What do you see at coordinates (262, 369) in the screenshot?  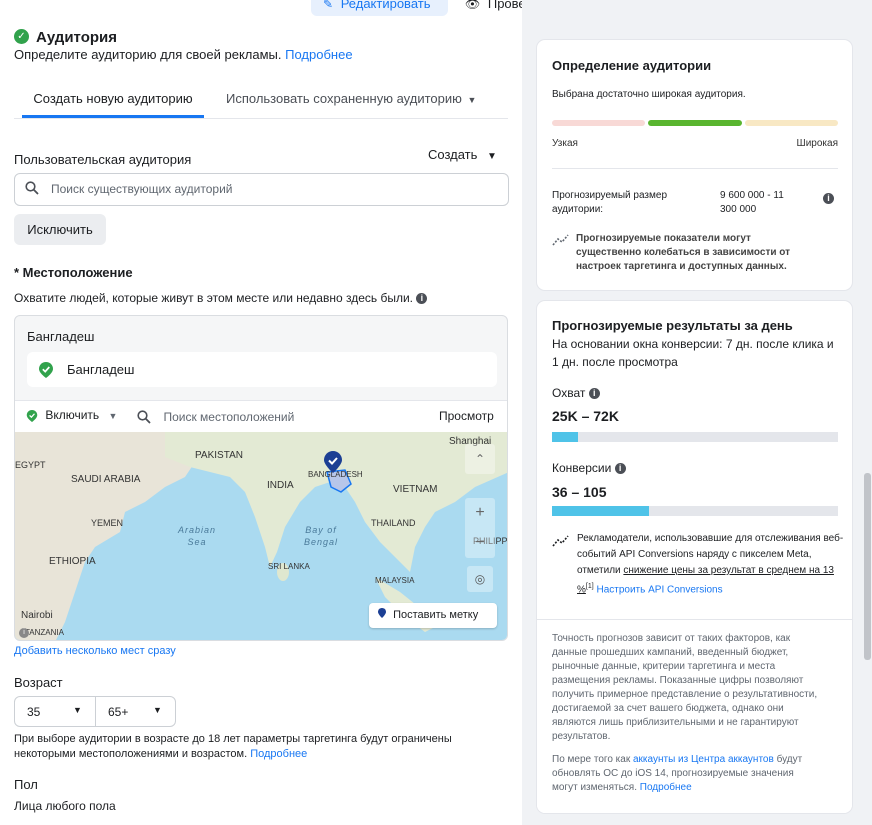 I see `location-selected-item: Бангладеш` at bounding box center [262, 369].